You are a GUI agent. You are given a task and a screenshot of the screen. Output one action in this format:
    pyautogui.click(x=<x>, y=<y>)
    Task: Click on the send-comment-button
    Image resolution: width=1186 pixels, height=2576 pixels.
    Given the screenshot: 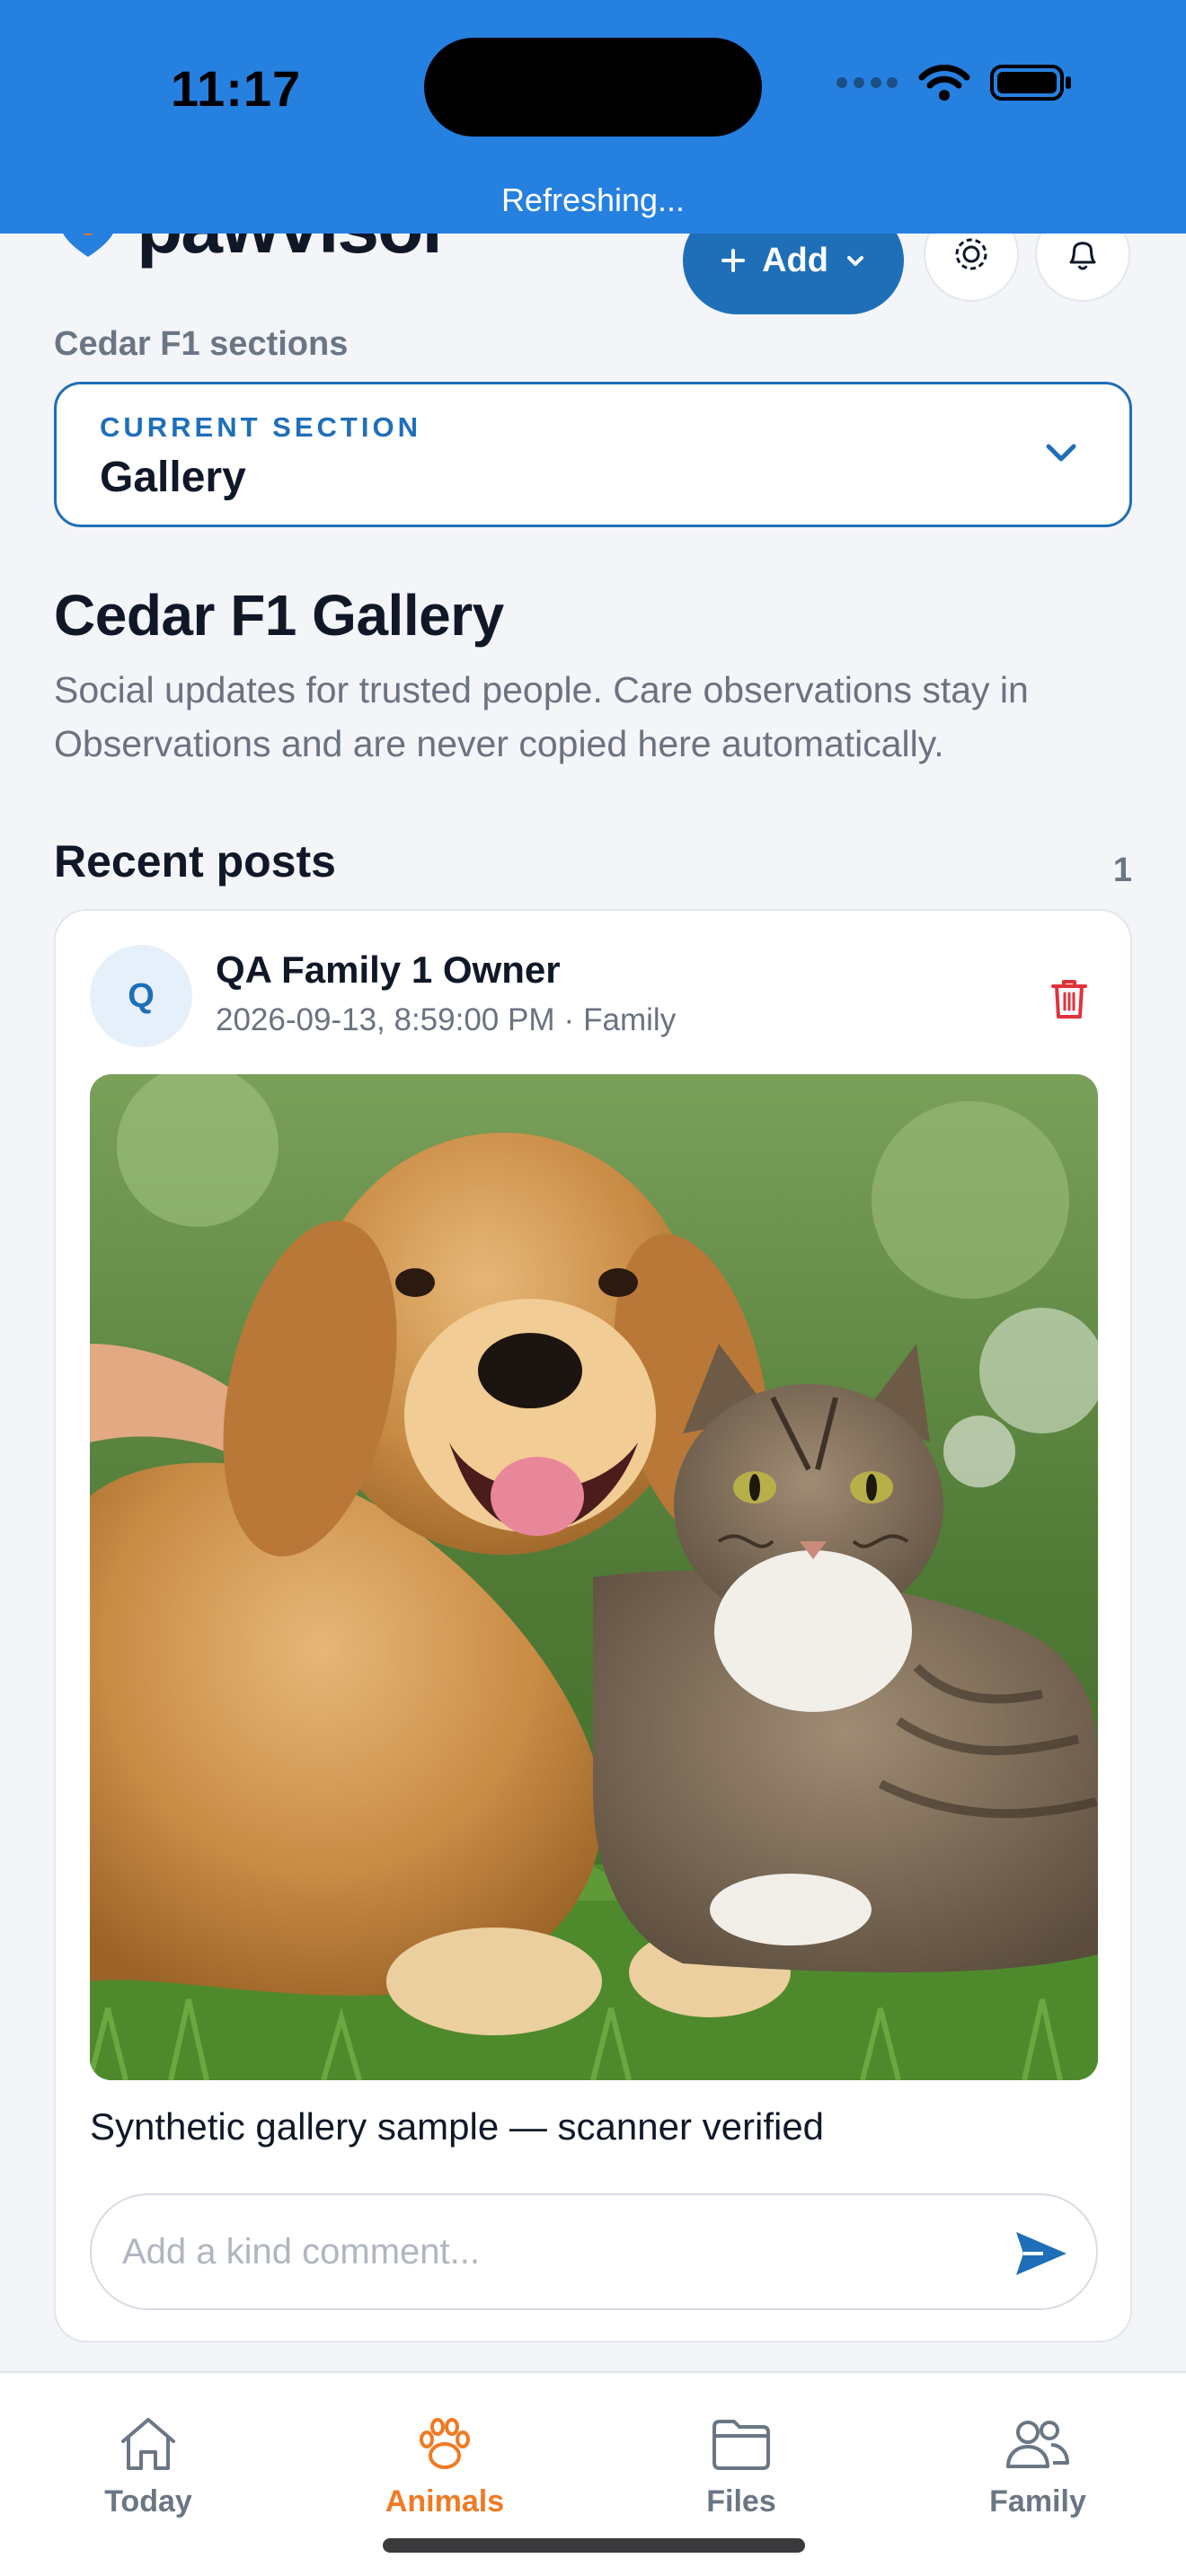 What is the action you would take?
    pyautogui.click(x=1041, y=2253)
    